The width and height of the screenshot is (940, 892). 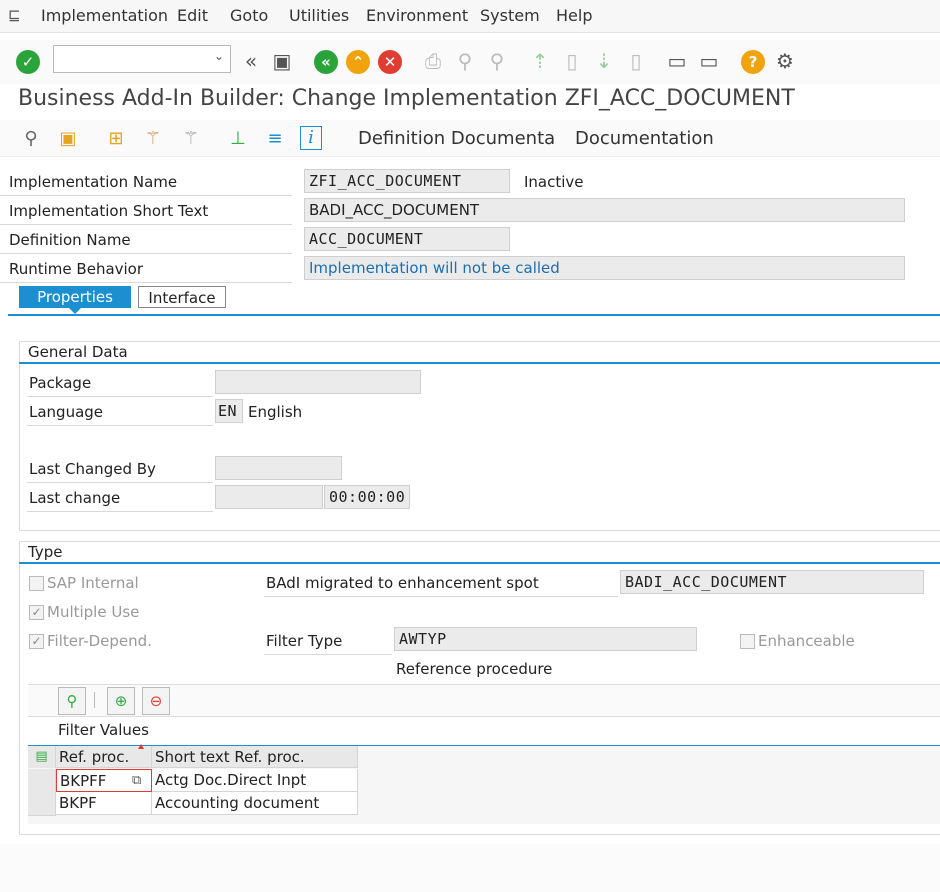 What do you see at coordinates (68, 139) in the screenshot?
I see `other-object-icon: ▣` at bounding box center [68, 139].